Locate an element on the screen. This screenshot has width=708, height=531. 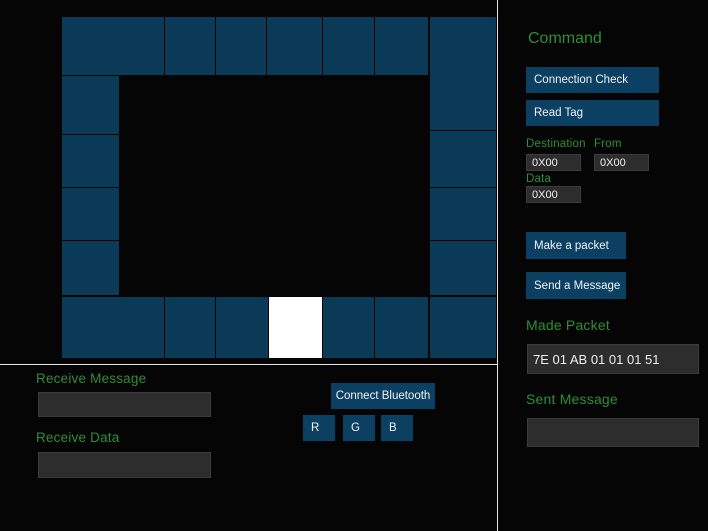
destination-field: 0X00 is located at coordinates (553, 162).